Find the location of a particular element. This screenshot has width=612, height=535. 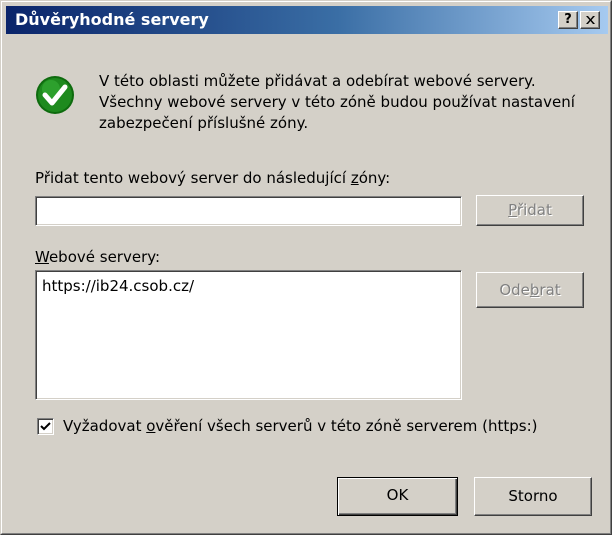

info-line: zabezpečení příslušné zóny. is located at coordinates (204, 123).